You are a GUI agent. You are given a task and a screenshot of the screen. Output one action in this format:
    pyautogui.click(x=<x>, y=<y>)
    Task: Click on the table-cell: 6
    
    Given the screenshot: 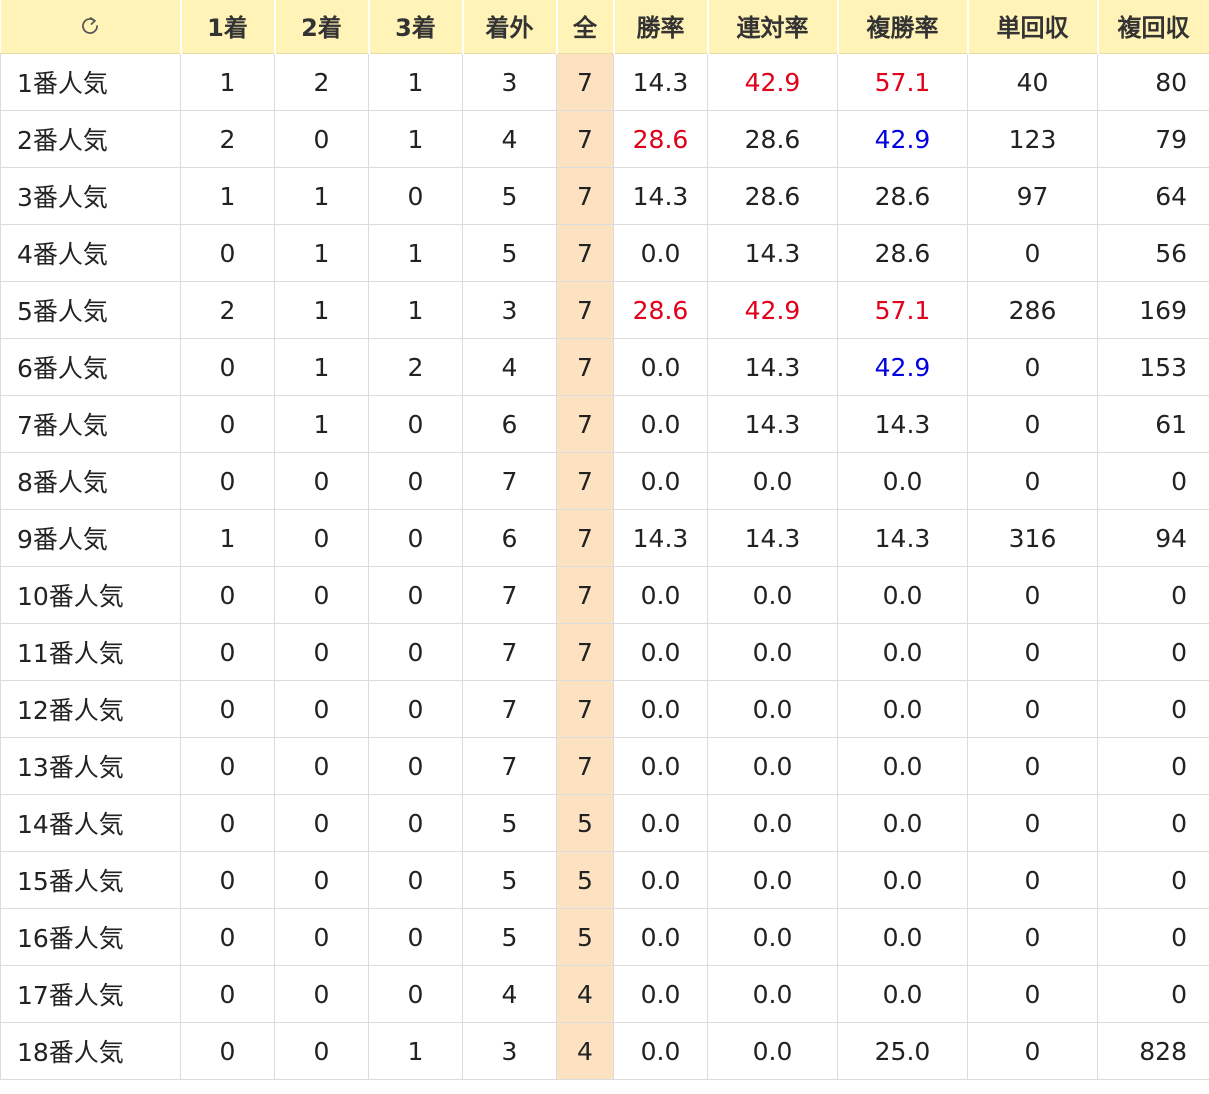 What is the action you would take?
    pyautogui.click(x=509, y=538)
    